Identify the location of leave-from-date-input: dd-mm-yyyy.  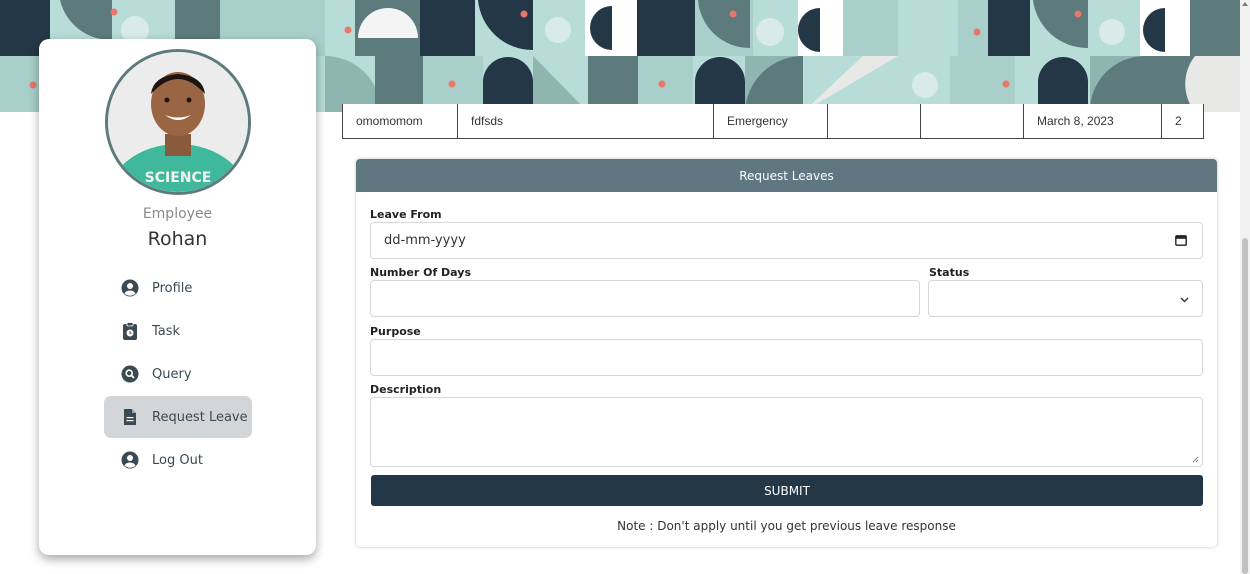
(786, 240).